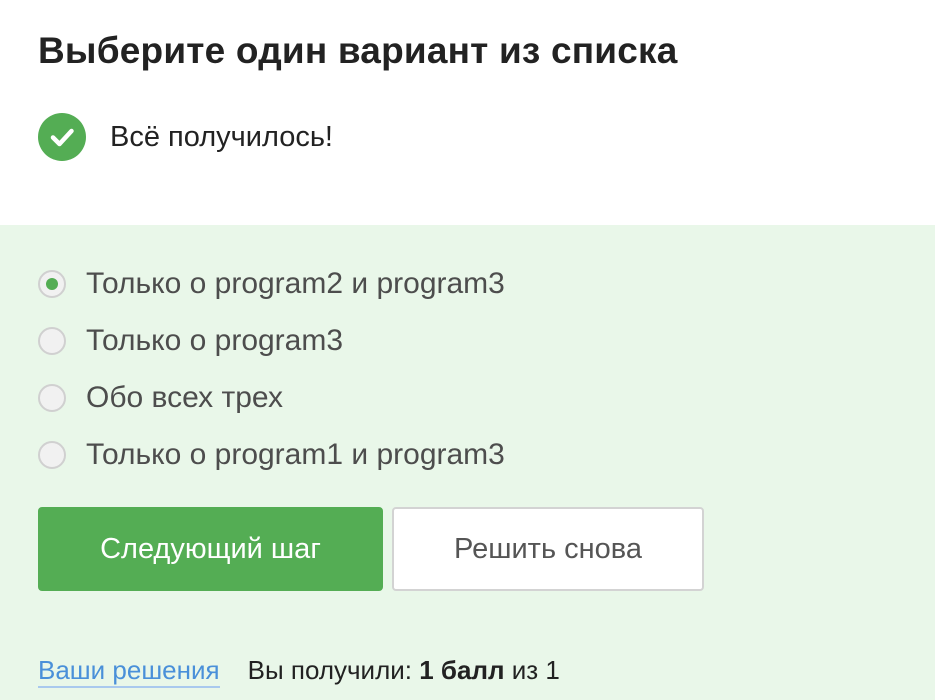 This screenshot has width=935, height=700. I want to click on score-text: Вы получили: 1 балл из 1, so click(404, 670).